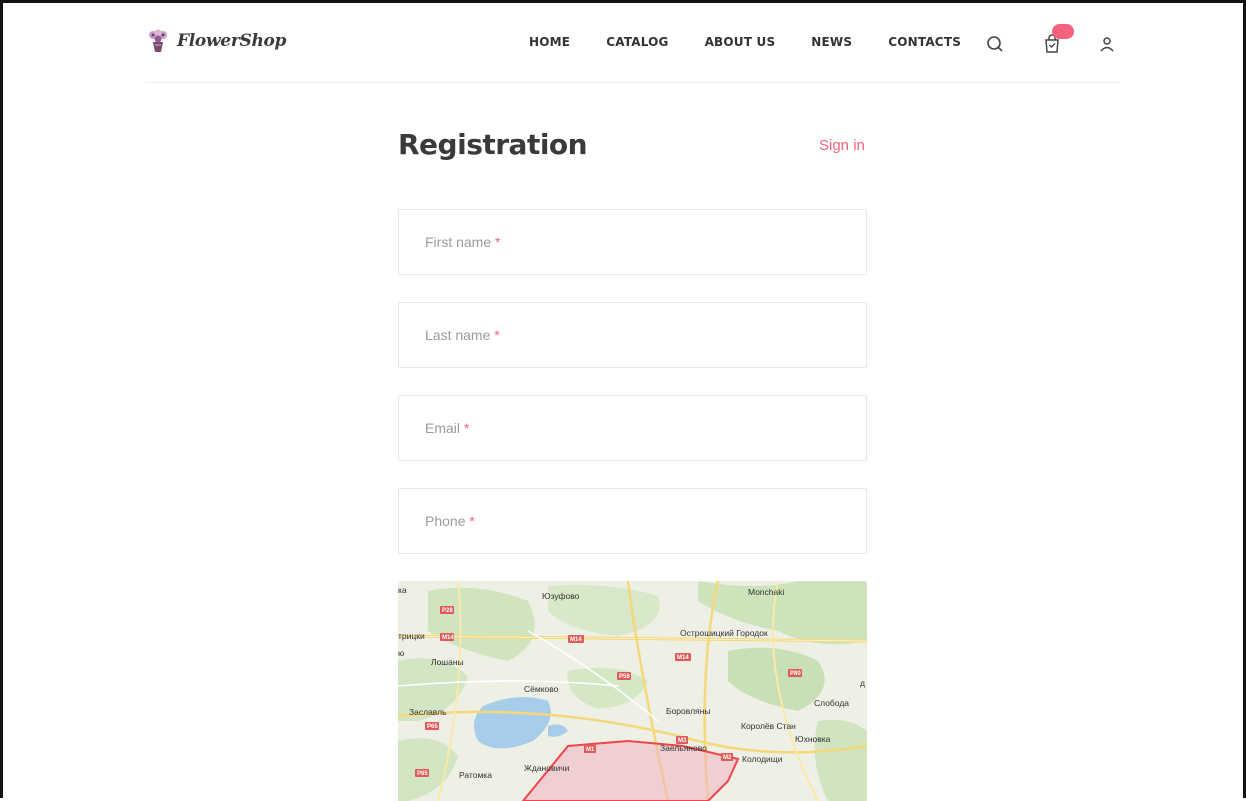 The height and width of the screenshot is (801, 1246). I want to click on last-name-field: Last name *, so click(632, 335).